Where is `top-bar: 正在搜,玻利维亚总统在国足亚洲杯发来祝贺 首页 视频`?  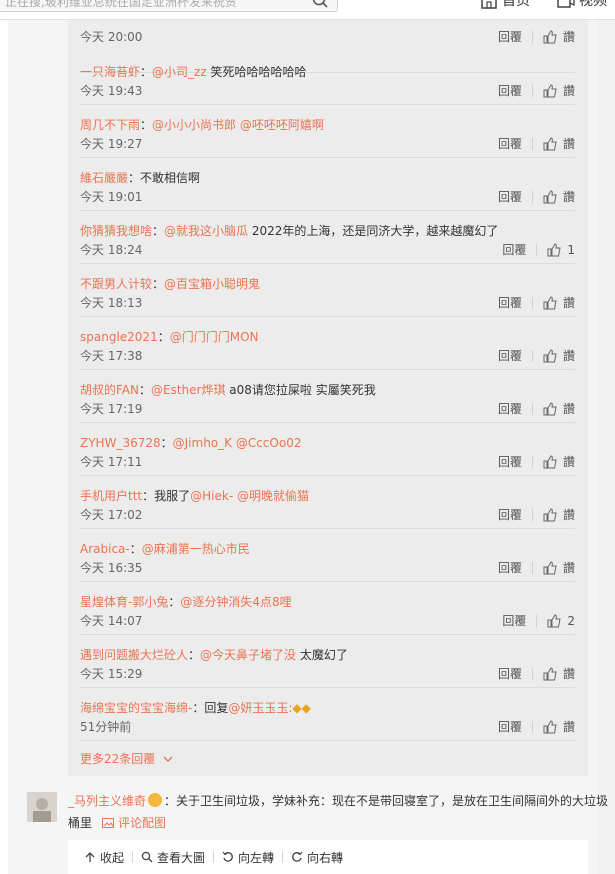
top-bar: 正在搜,玻利维亚总统在国足亚洲杯发来祝贺 首页 视频 is located at coordinates (307, 10).